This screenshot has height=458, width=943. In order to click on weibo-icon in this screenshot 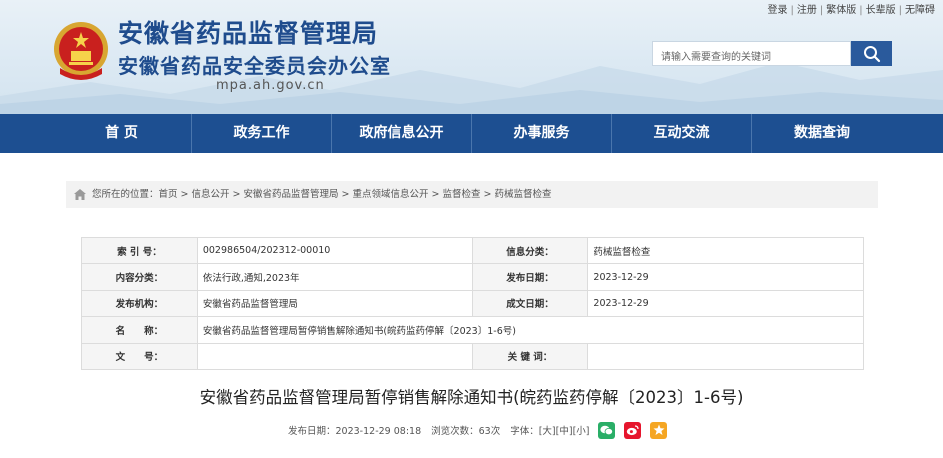, I will do `click(633, 429)`.